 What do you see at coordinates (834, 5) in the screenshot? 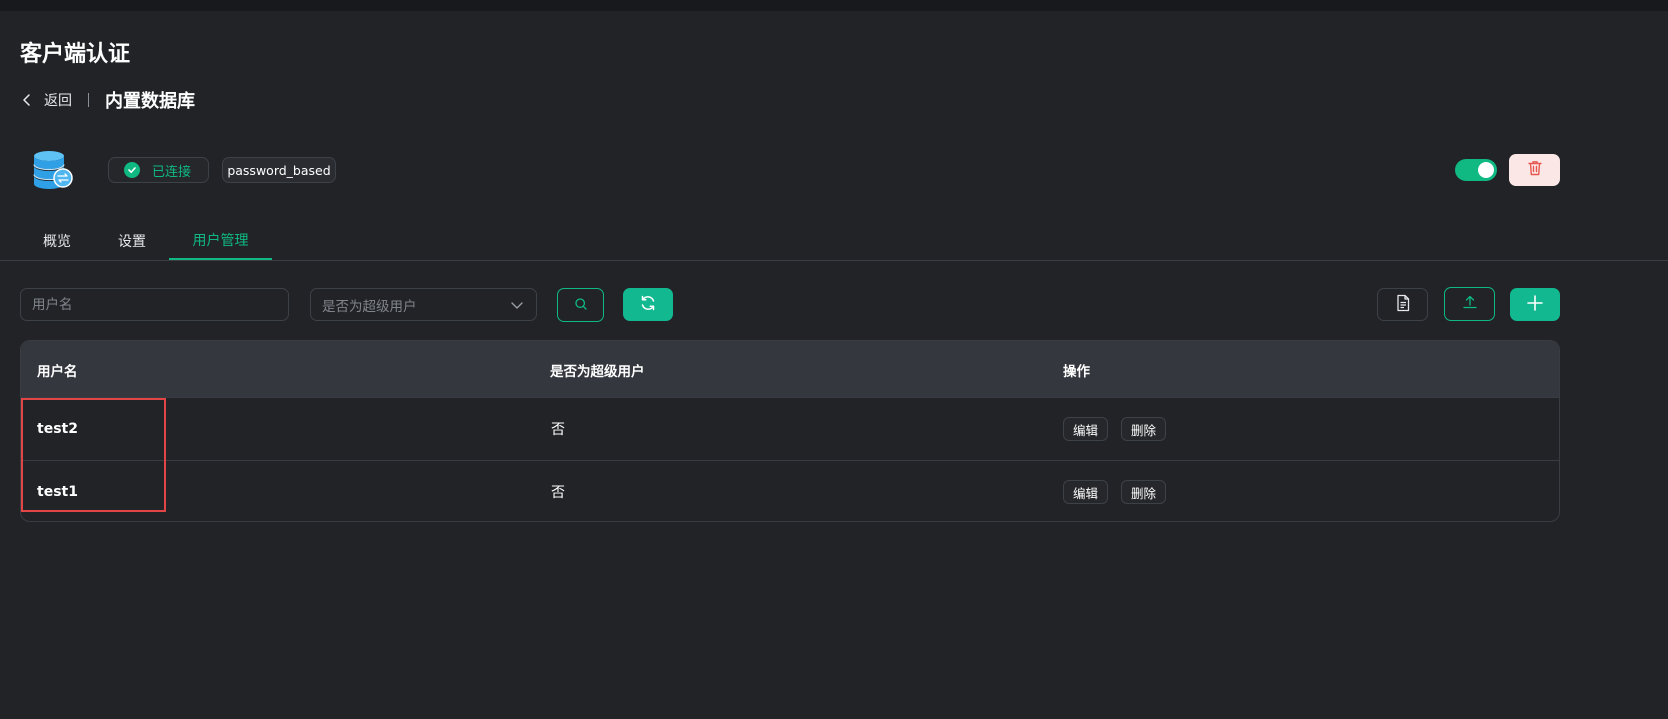
I see `top-bar` at bounding box center [834, 5].